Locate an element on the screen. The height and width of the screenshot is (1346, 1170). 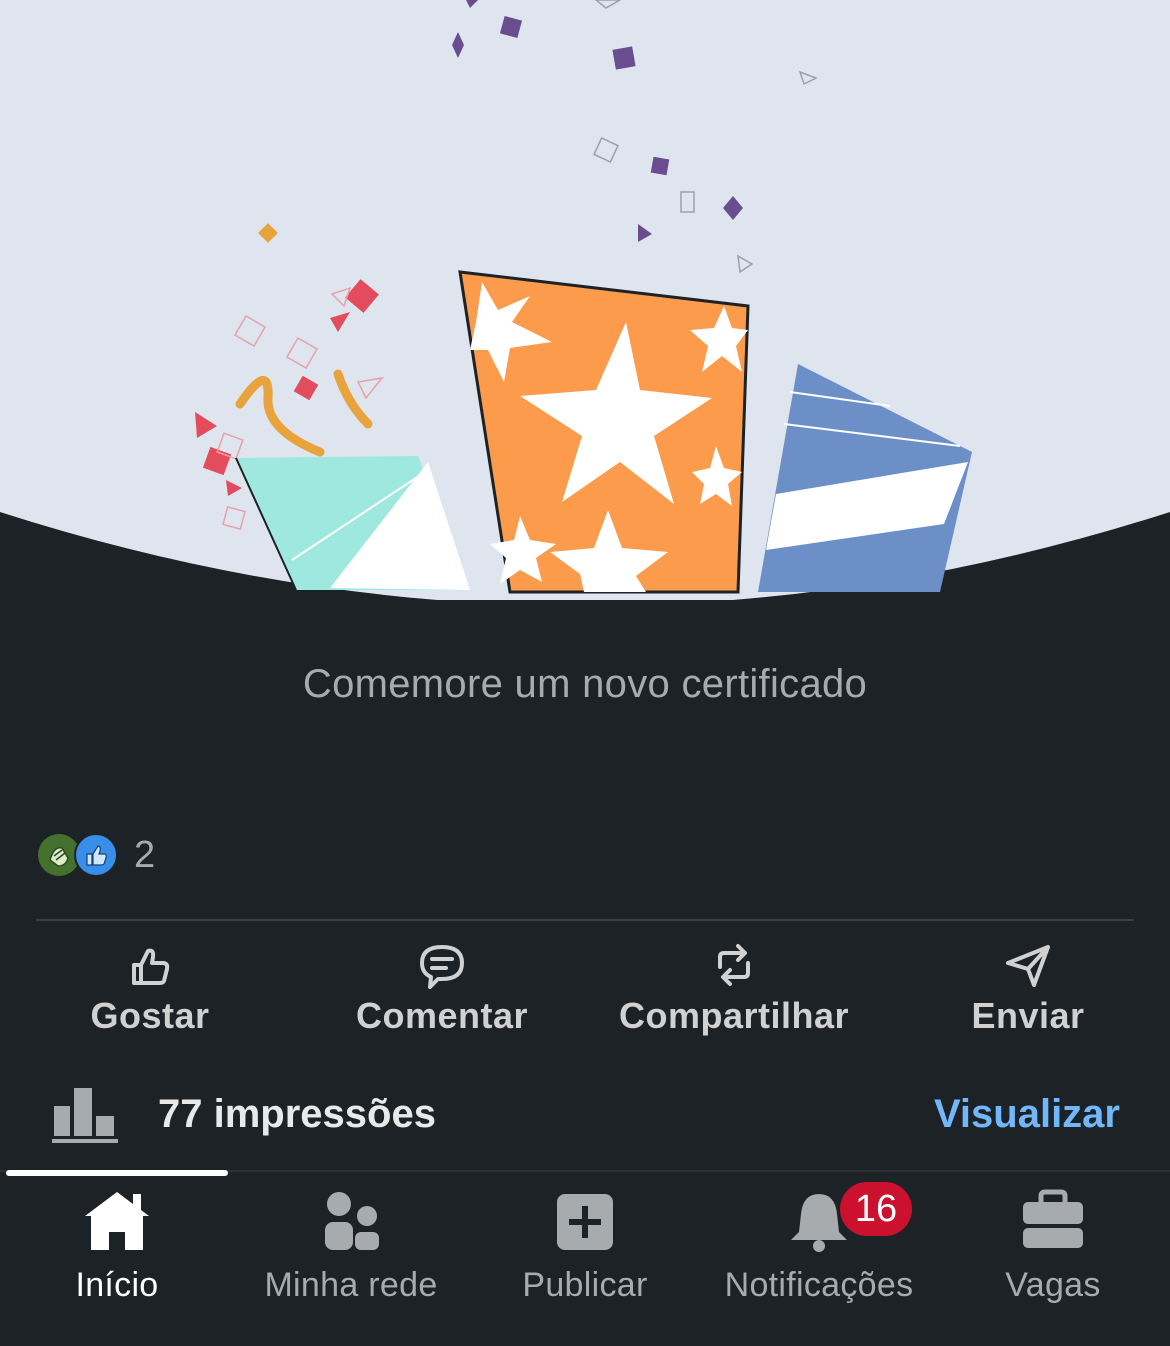
view-analytics-link: Visualizar is located at coordinates (1027, 1114).